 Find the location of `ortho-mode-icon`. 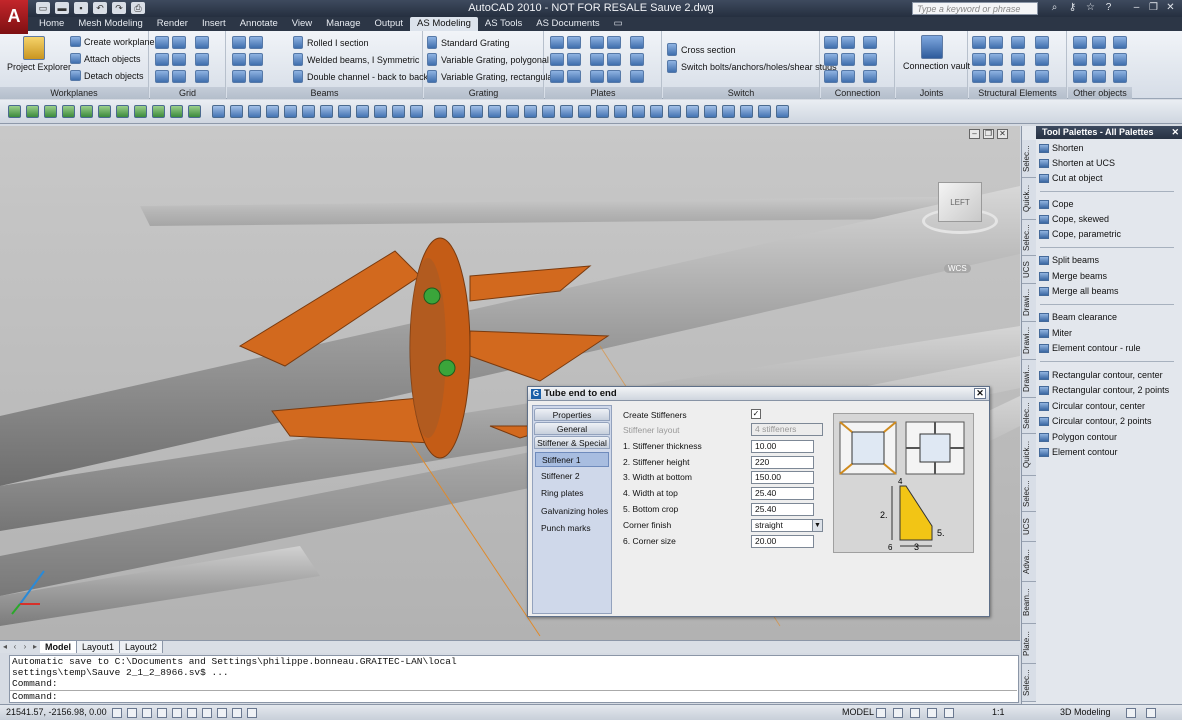

ortho-mode-icon is located at coordinates (147, 713).